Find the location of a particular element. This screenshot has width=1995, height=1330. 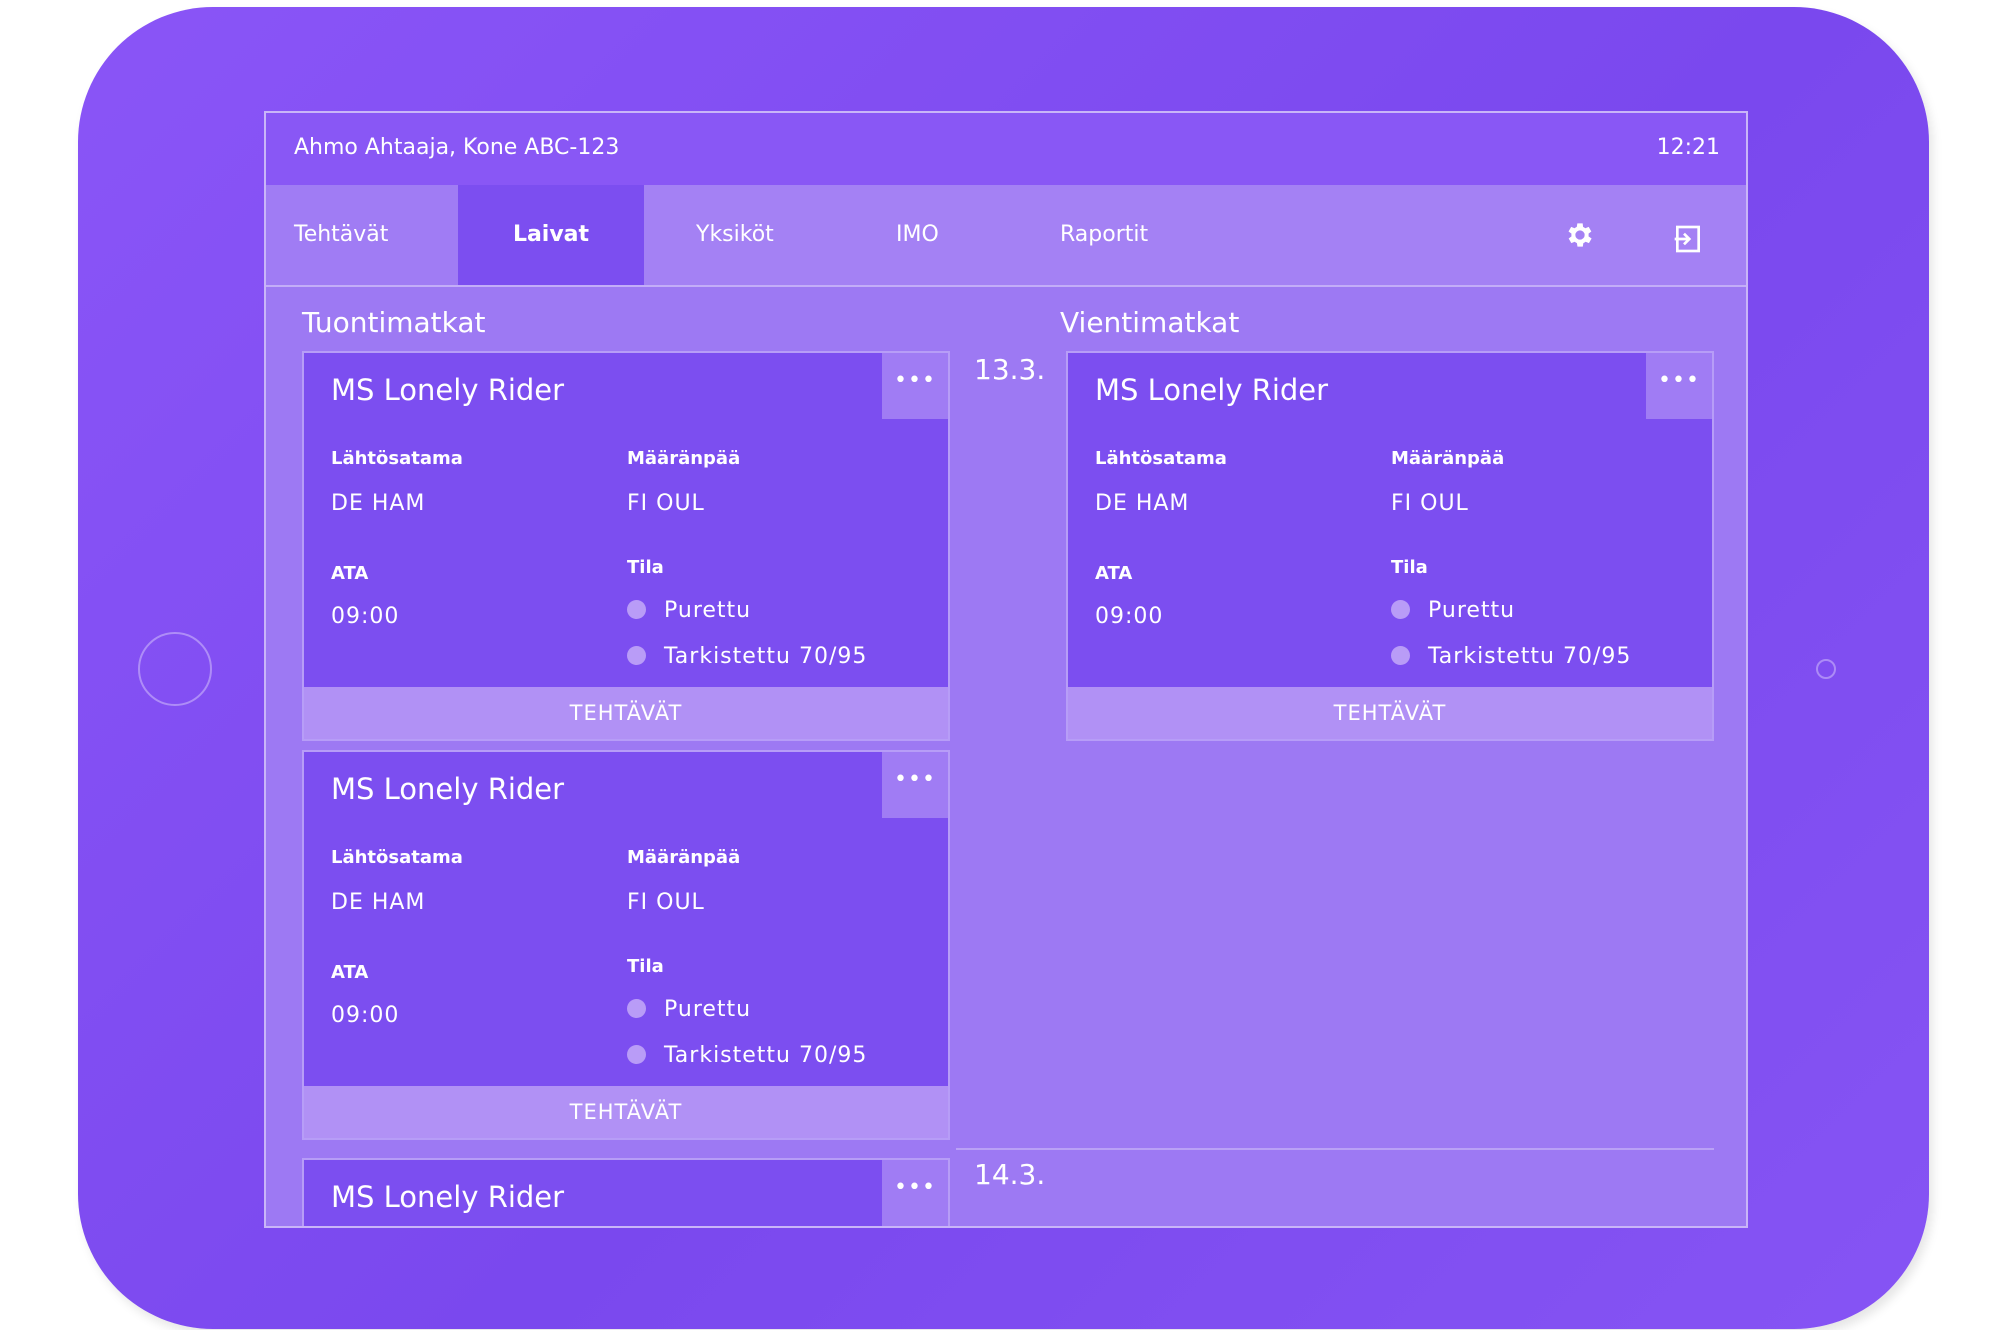

user-machine-label: Ahmo Ahtaaja, Kone ABC-123 is located at coordinates (457, 147).